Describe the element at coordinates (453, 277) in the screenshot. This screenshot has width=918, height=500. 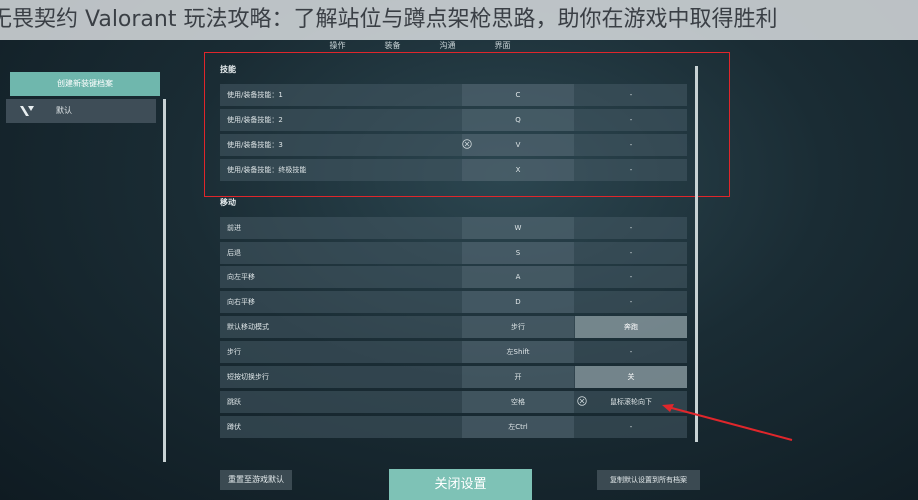
I see `keybind-row: 向左平移 A -` at that location.